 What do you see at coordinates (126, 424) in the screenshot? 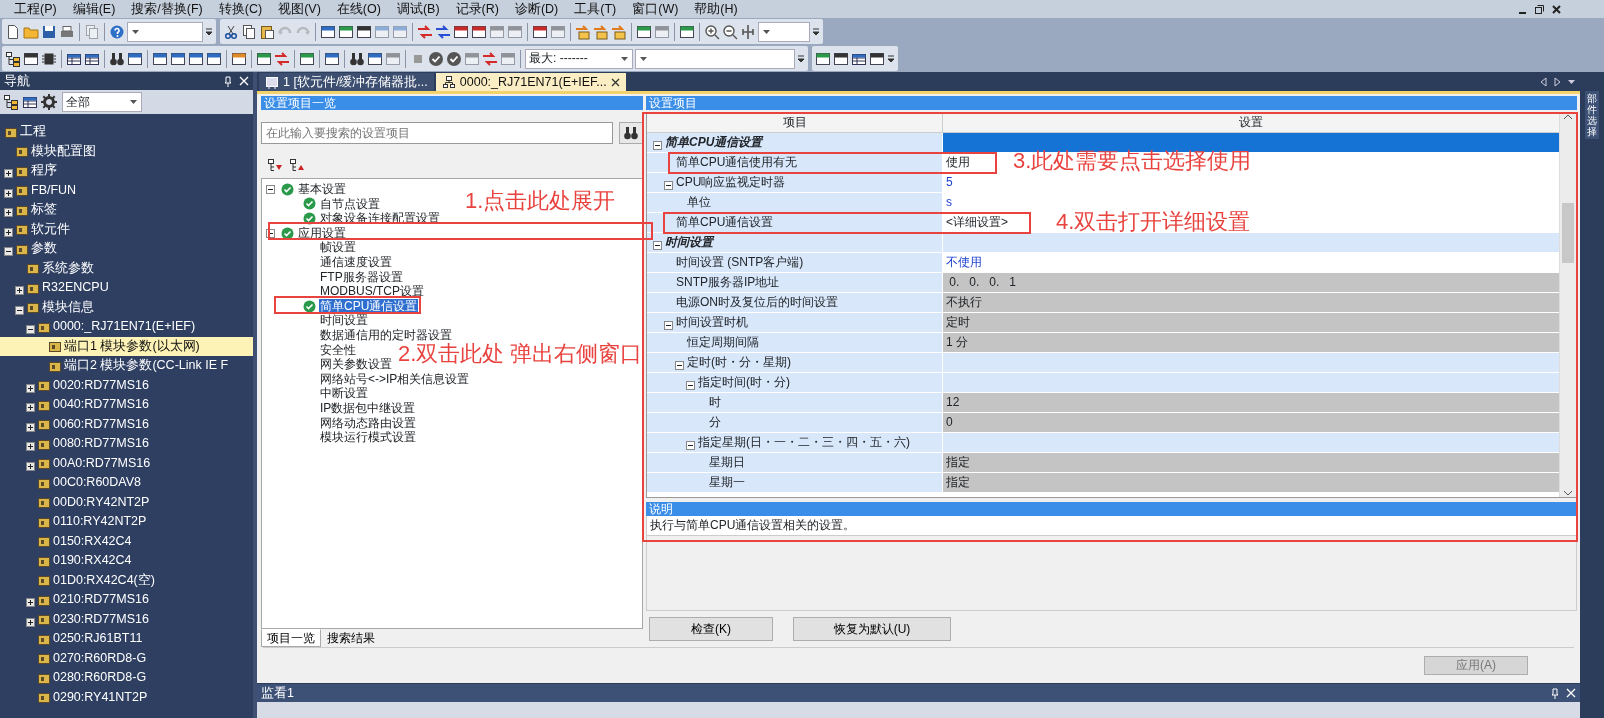
I see `tree-item: 0060:RD77MS16` at bounding box center [126, 424].